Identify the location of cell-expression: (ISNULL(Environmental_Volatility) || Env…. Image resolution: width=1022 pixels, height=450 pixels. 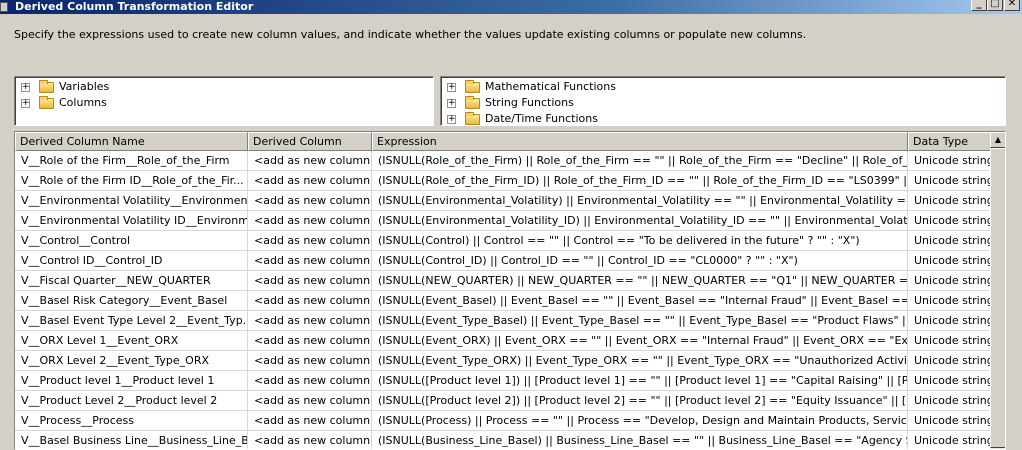
(640, 201).